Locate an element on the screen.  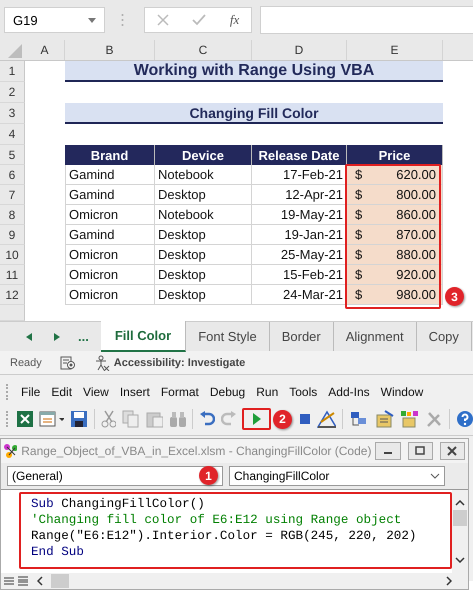
sheet-title: Changing Fill Color is located at coordinates (254, 113).